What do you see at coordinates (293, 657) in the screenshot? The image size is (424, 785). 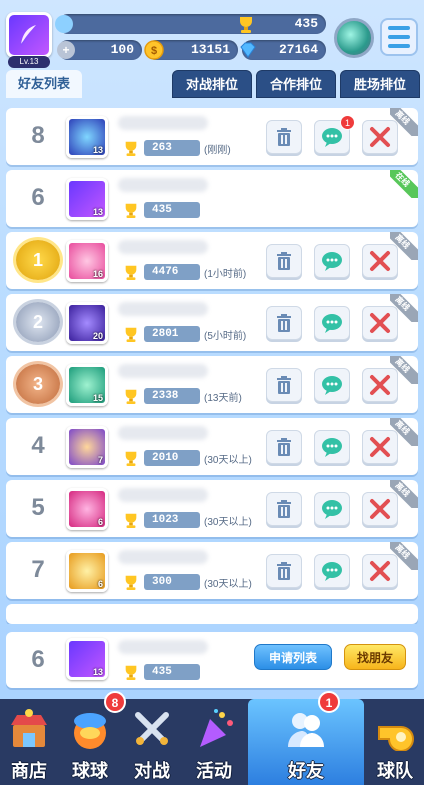 I see `apply-list-button: 申请列表` at bounding box center [293, 657].